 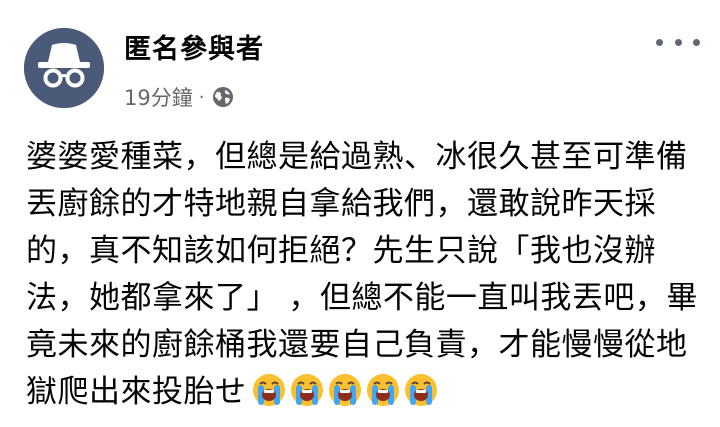 I want to click on emoji-row, so click(x=346, y=390).